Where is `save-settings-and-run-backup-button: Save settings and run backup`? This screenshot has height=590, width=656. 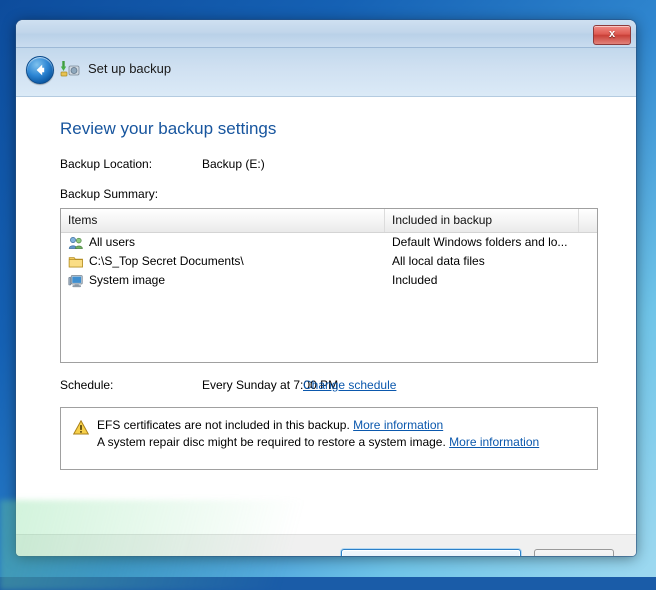 save-settings-and-run-backup-button: Save settings and run backup is located at coordinates (431, 552).